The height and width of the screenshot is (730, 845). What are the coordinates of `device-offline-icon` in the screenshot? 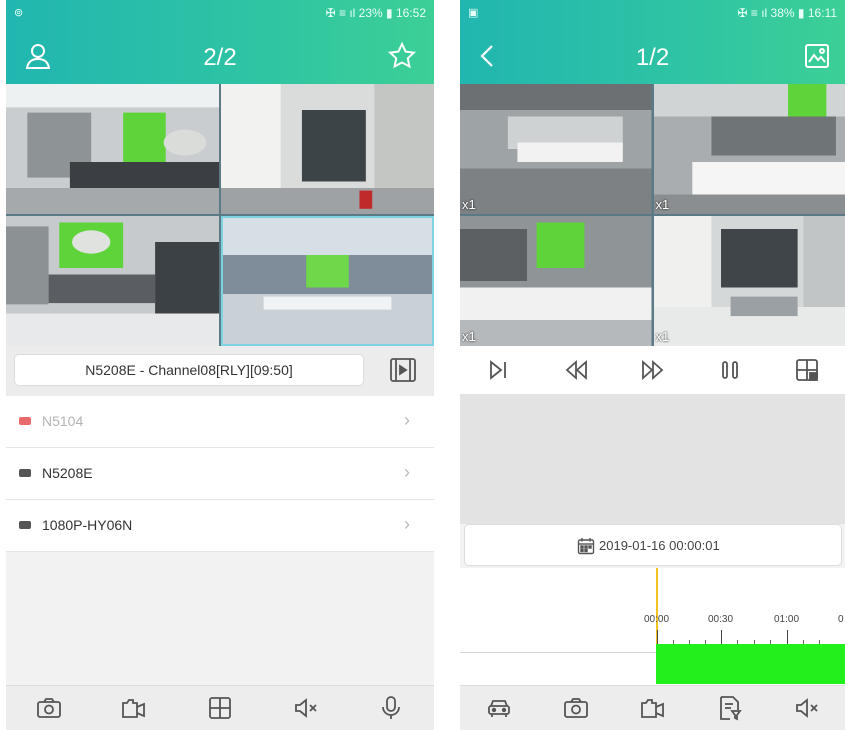 It's located at (25, 421).